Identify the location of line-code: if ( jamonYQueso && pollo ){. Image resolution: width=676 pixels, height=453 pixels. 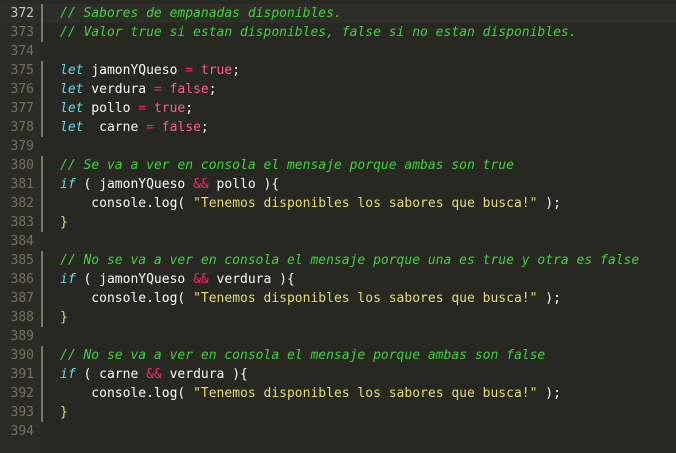
(169, 184).